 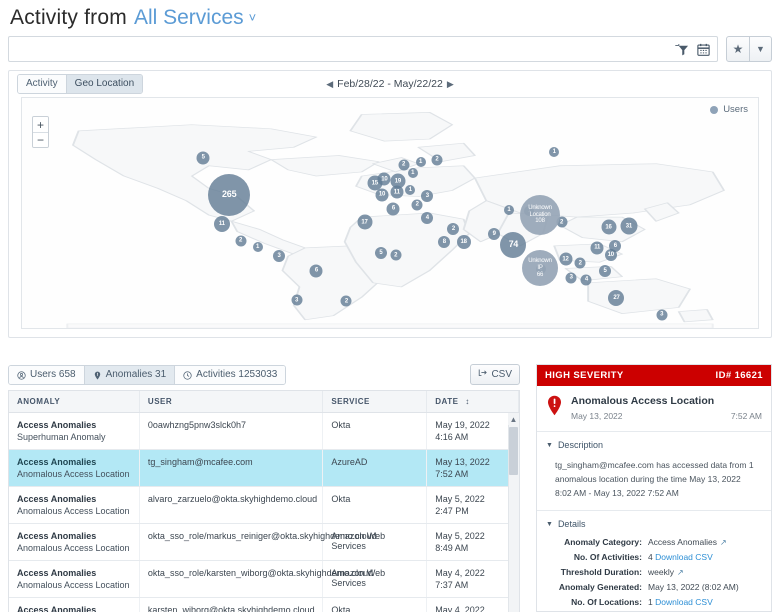 I want to click on tab-anomalies: Anomalies 31, so click(x=129, y=375).